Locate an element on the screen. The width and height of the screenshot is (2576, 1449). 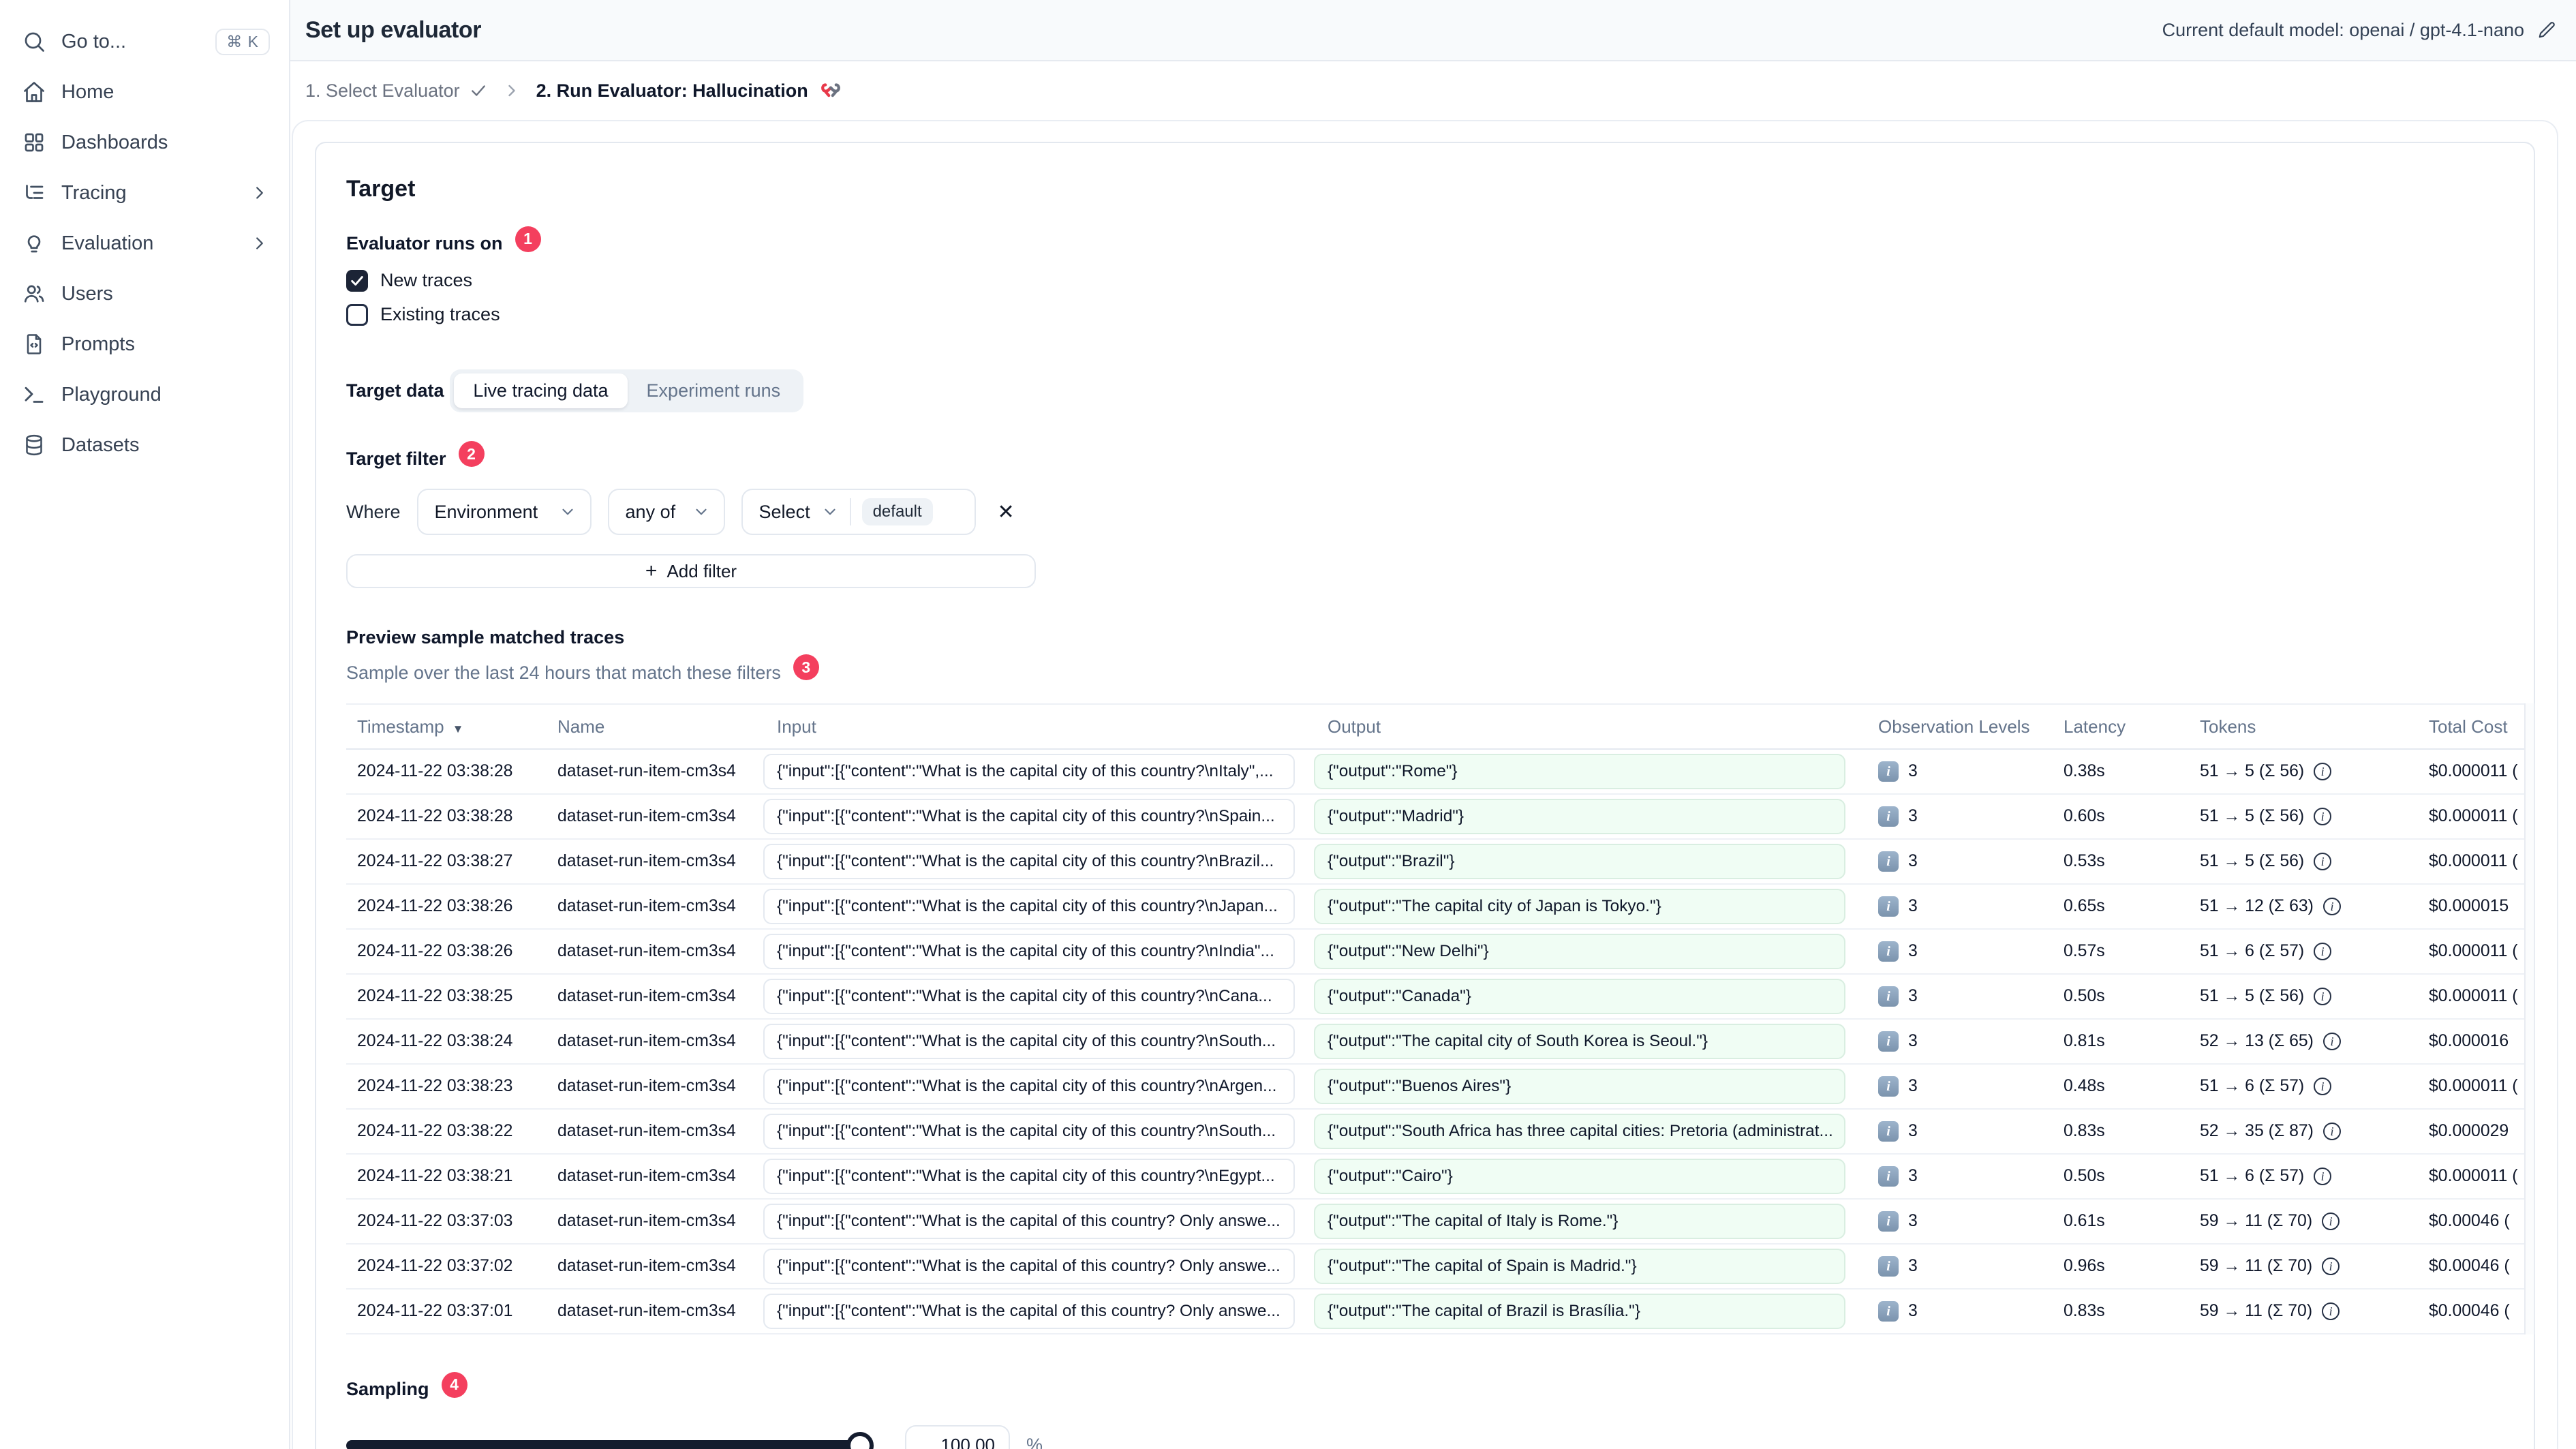
cell-output: {"output":"Rome"} is located at coordinates (1579, 771).